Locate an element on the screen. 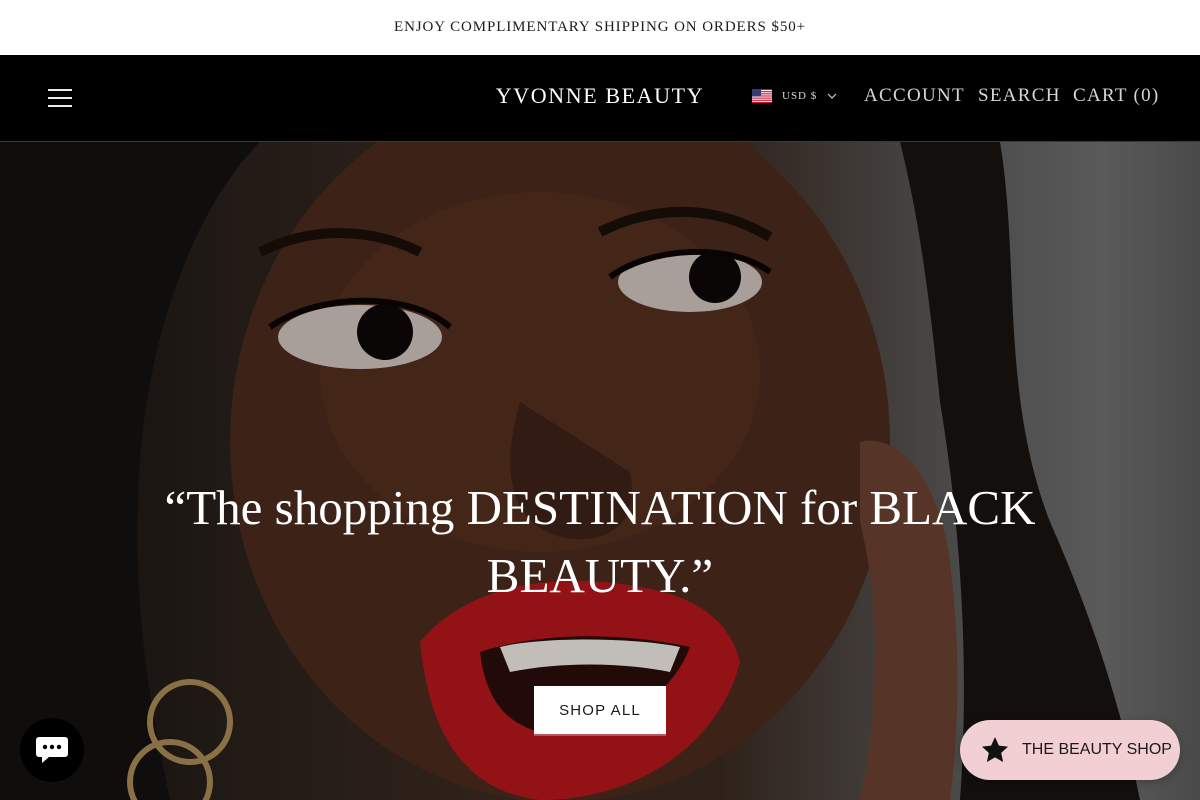  currency-selector: USD $ is located at coordinates (794, 96).